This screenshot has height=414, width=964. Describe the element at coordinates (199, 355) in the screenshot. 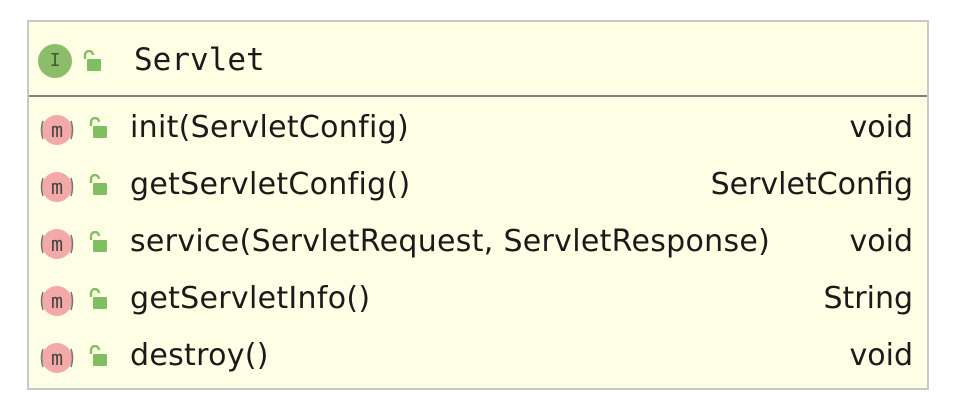

I see `method-signature: destroy()` at that location.